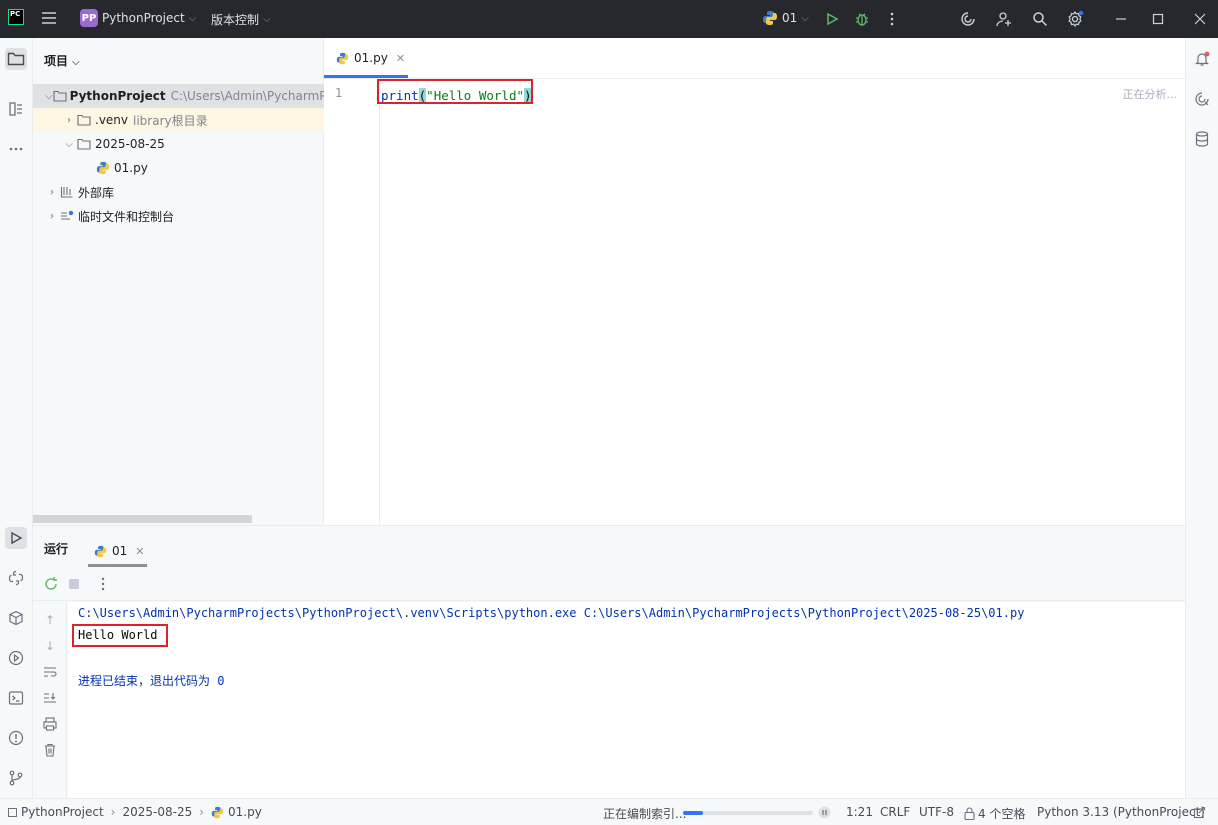 The width and height of the screenshot is (1218, 825). I want to click on vcs-menu: 版本控制 ⌵, so click(241, 19).